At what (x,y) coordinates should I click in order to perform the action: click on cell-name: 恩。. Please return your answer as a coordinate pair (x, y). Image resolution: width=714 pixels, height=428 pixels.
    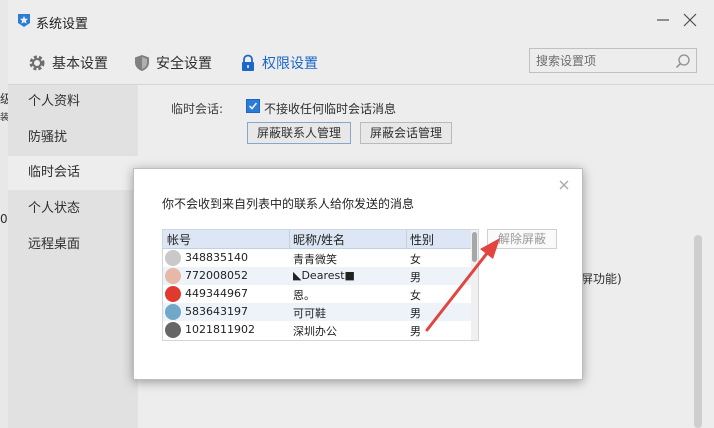
    Looking at the image, I should click on (304, 295).